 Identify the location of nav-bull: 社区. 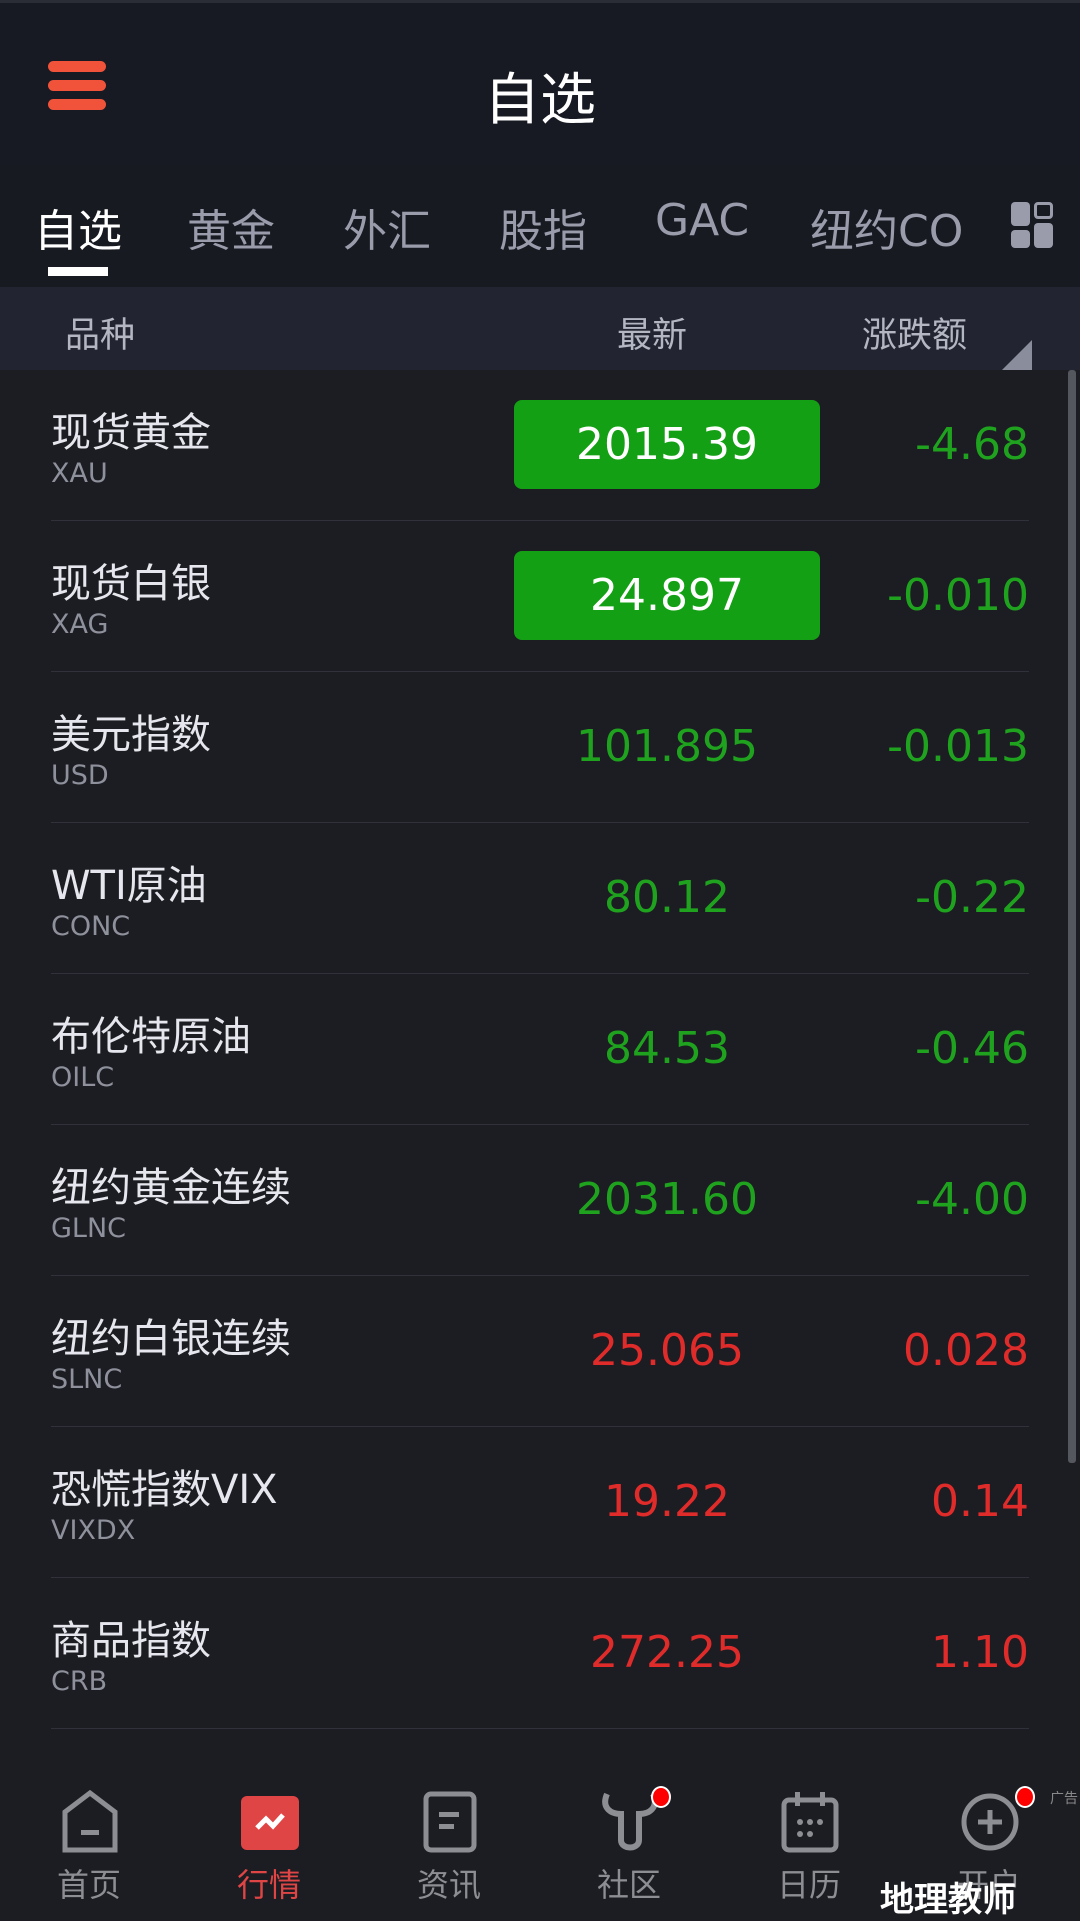
(629, 1840).